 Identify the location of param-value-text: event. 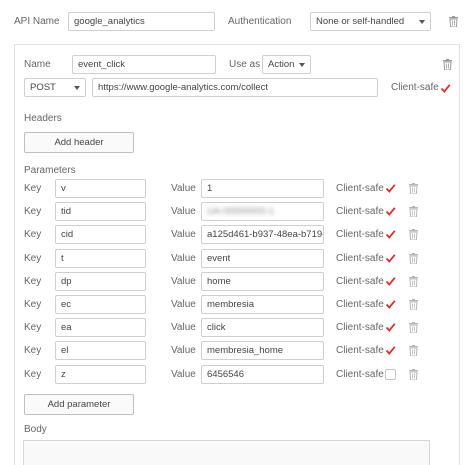
(219, 258).